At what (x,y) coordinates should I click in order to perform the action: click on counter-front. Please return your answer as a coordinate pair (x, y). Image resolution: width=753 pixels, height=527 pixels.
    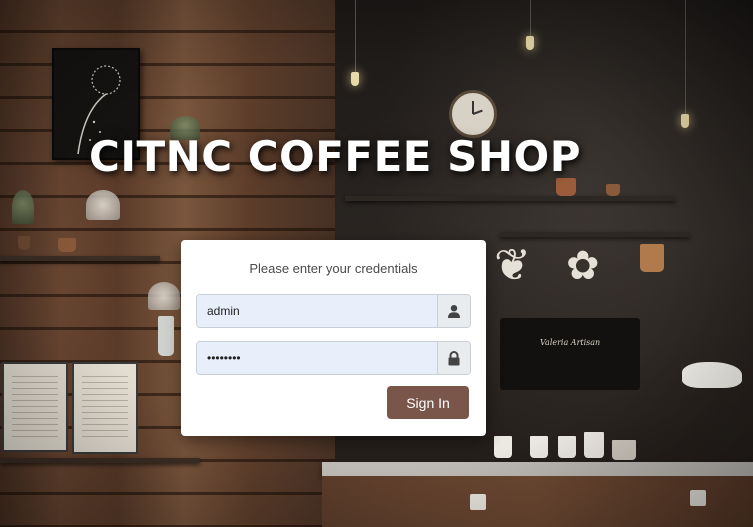
    Looking at the image, I should click on (537, 501).